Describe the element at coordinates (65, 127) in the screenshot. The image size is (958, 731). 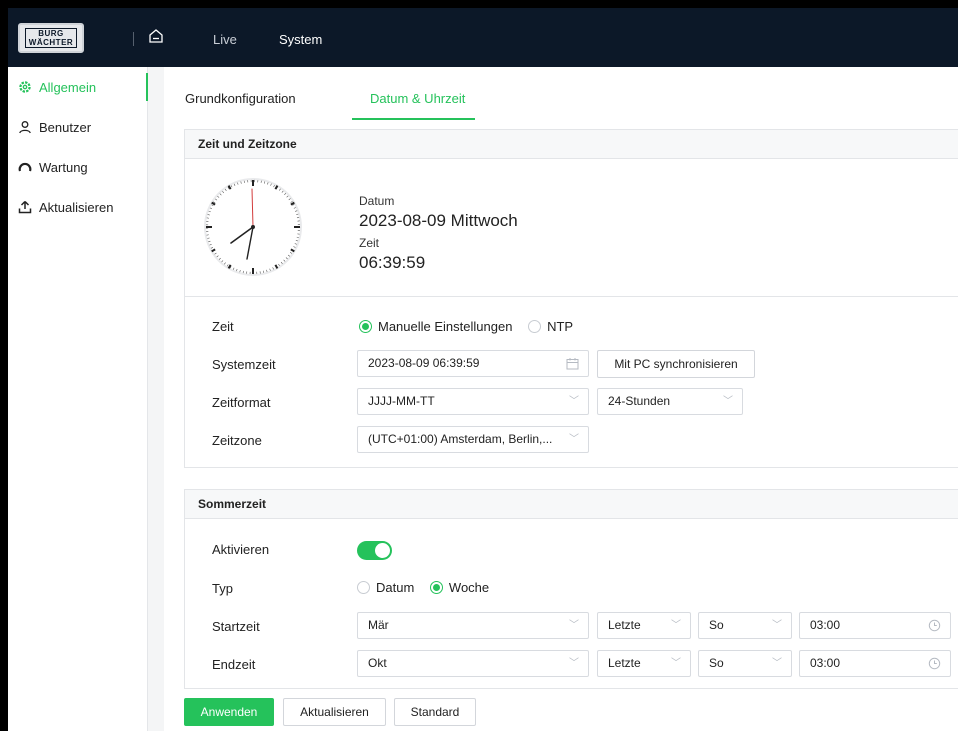
I see `sidebar-item-label: Benutzer` at that location.